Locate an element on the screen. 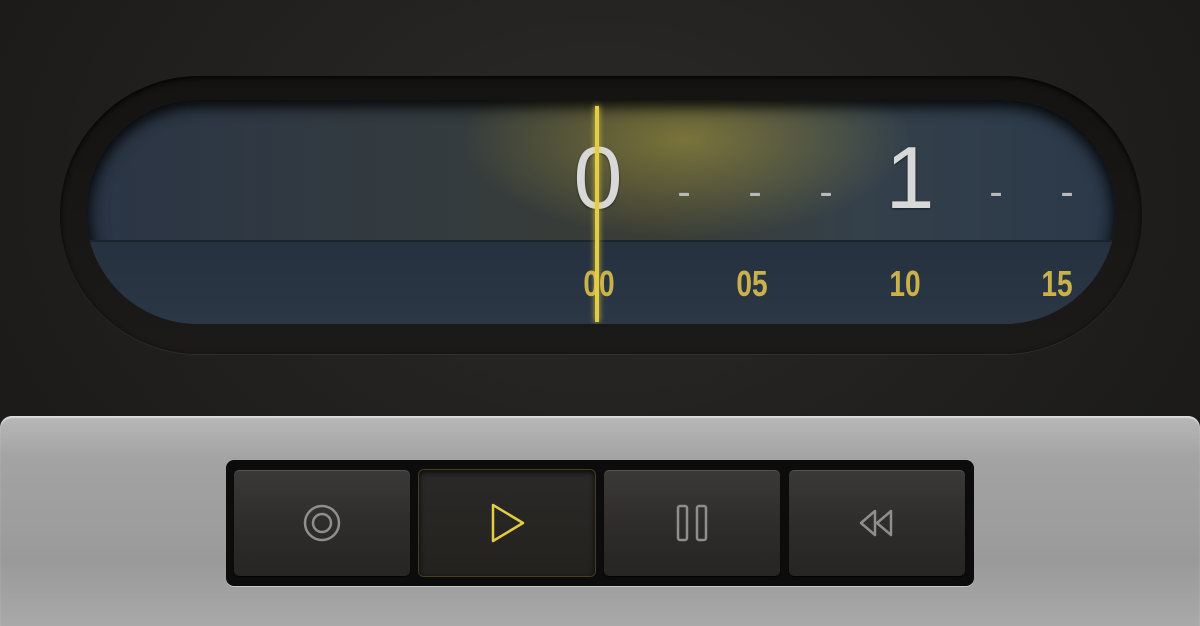 The width and height of the screenshot is (1200, 626). record-button is located at coordinates (322, 523).